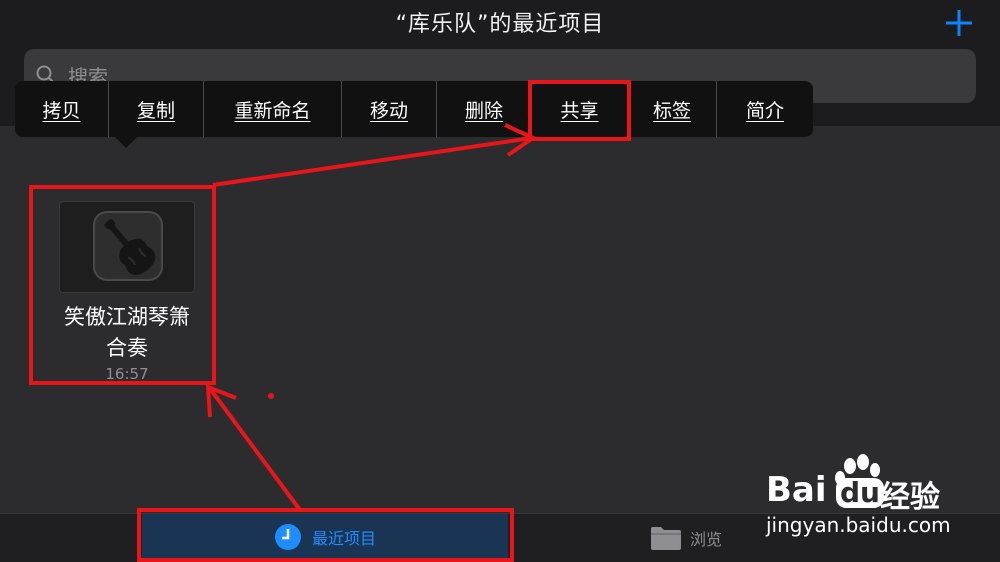  What do you see at coordinates (796, 490) in the screenshot?
I see `watermark-brand-a: Bai` at bounding box center [796, 490].